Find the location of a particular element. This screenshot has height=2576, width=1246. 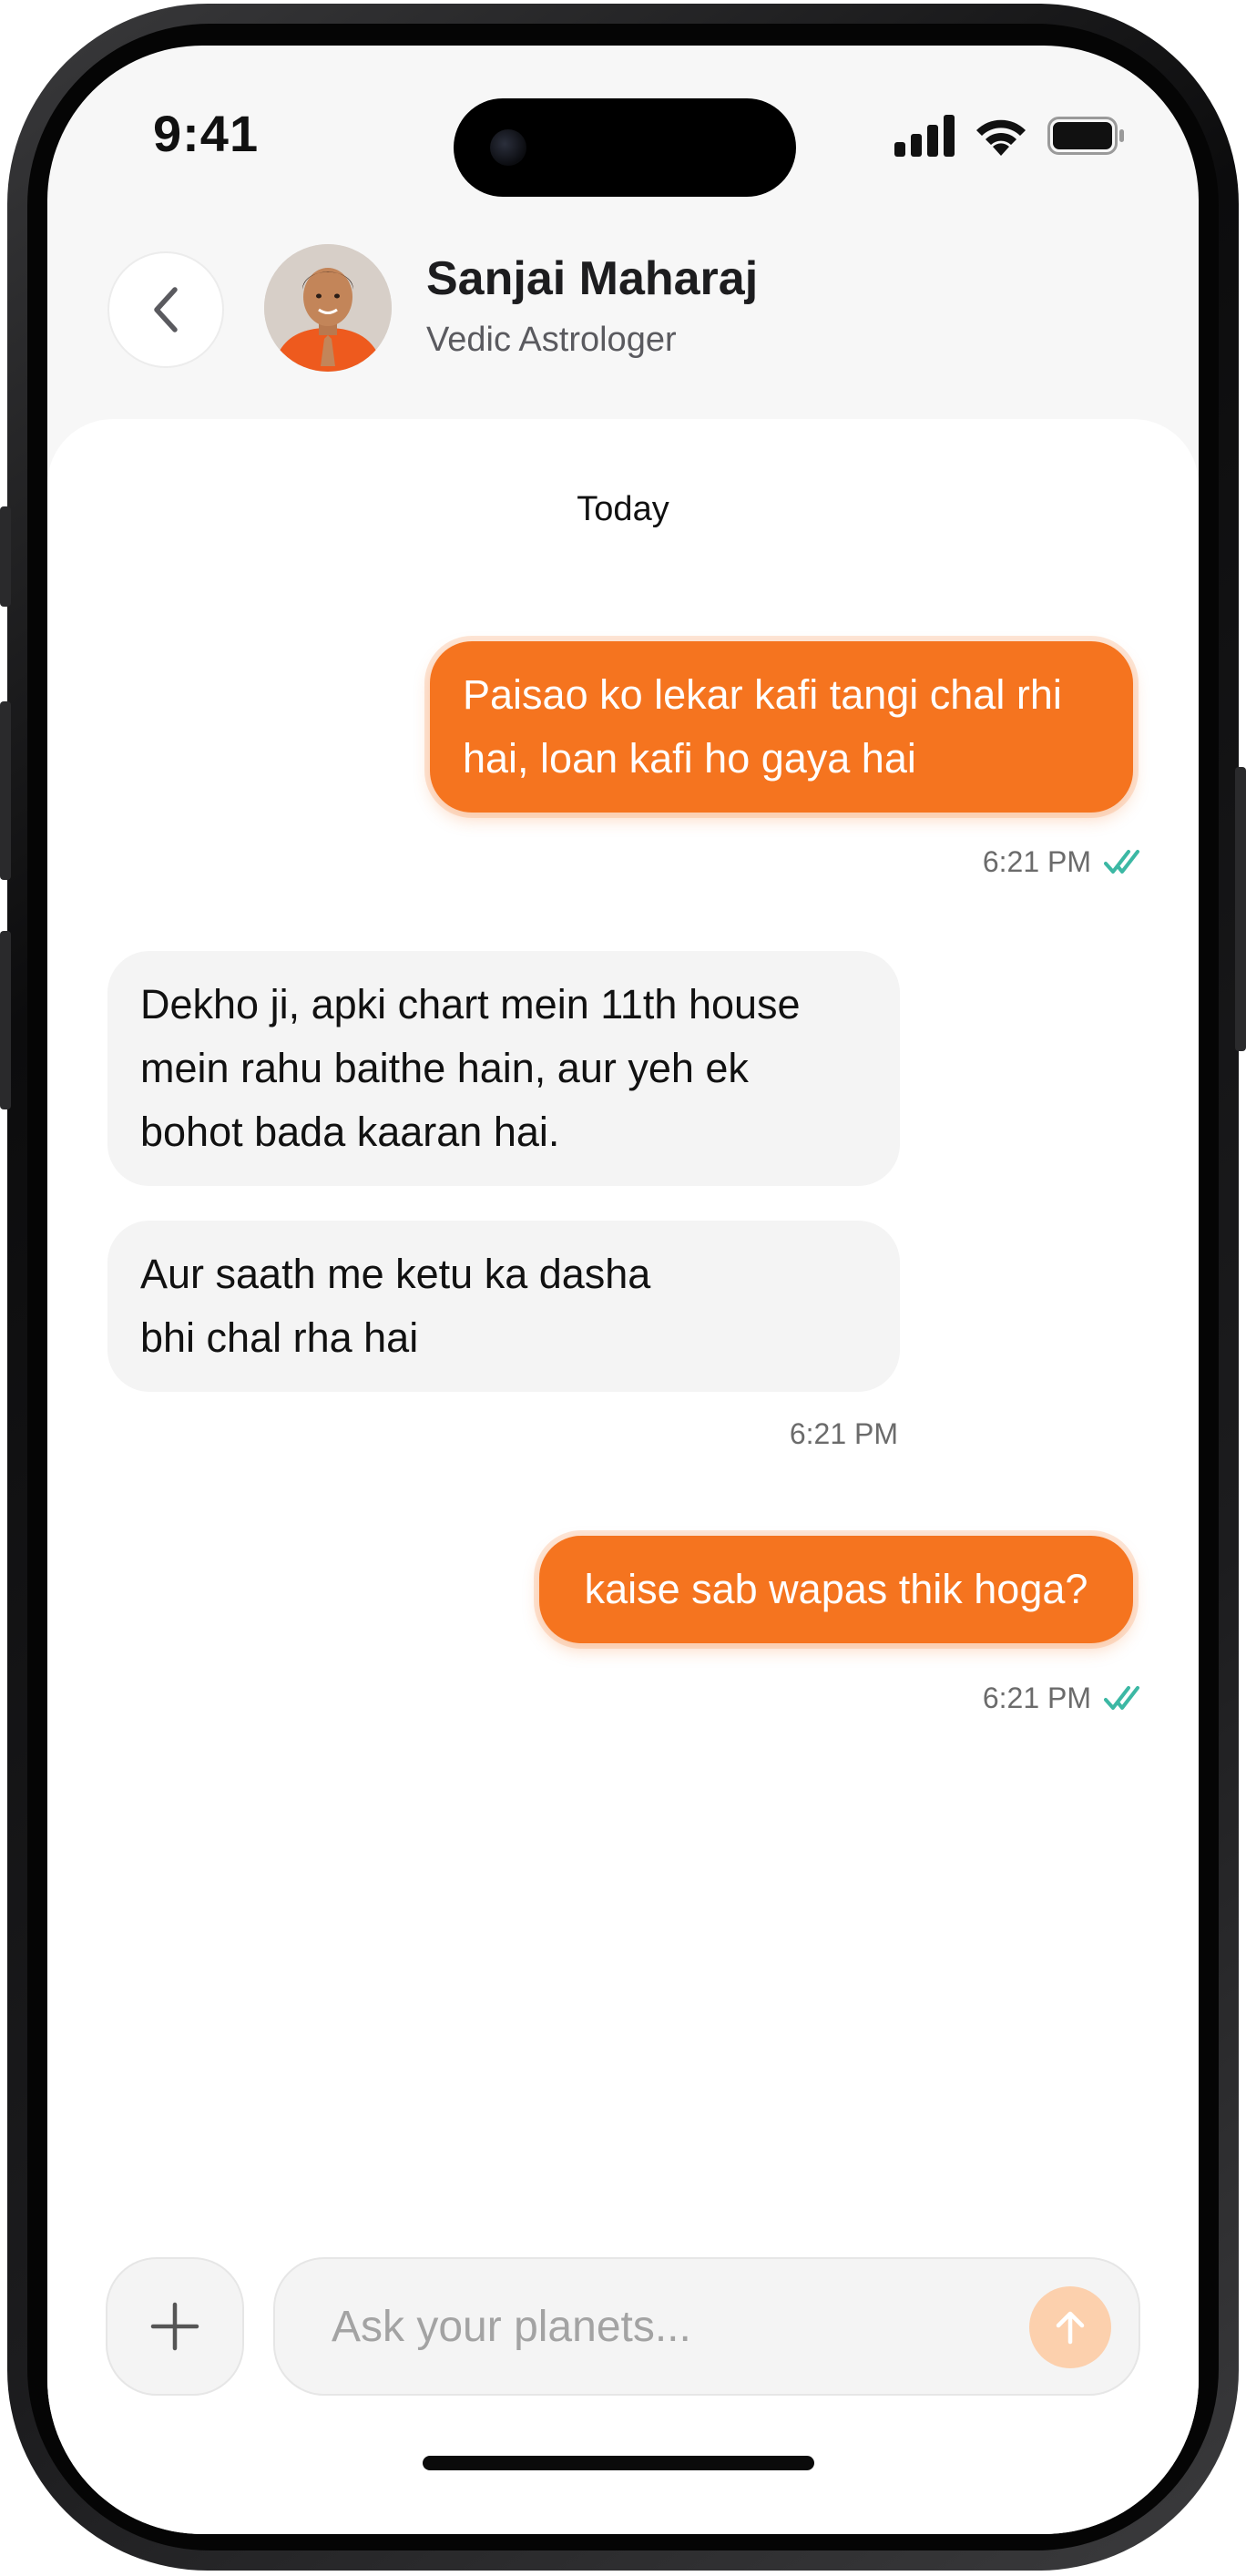

battery-icon is located at coordinates (1085, 136).